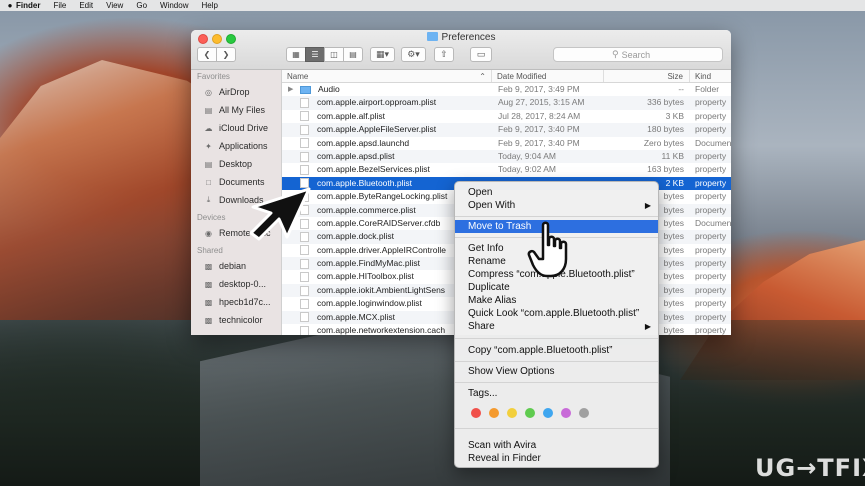 This screenshot has height=486, width=865. What do you see at coordinates (356, 316) in the screenshot?
I see `file-name: com.apple.MCX.plist` at bounding box center [356, 316].